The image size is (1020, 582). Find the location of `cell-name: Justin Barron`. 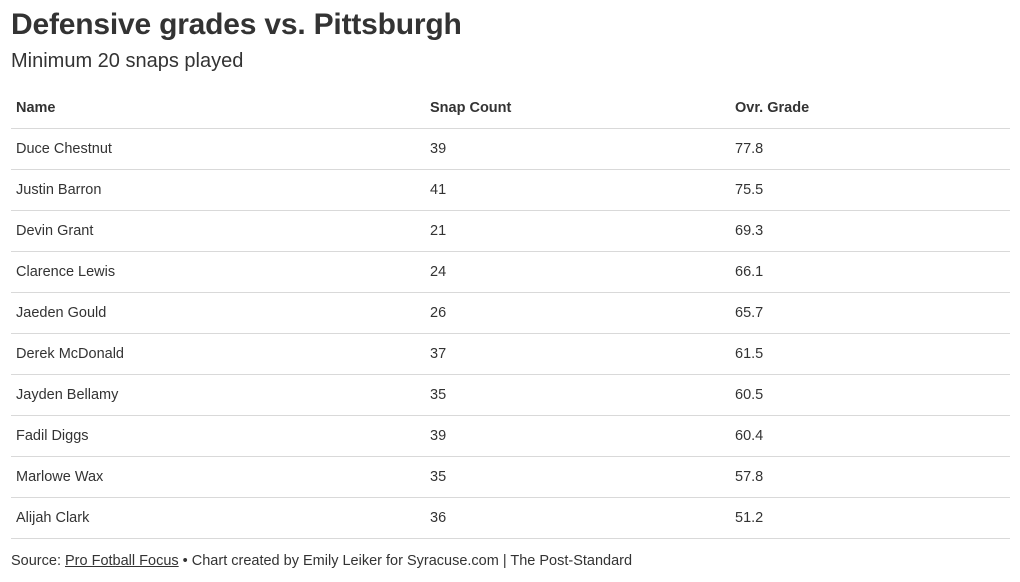

cell-name: Justin Barron is located at coordinates (218, 190).